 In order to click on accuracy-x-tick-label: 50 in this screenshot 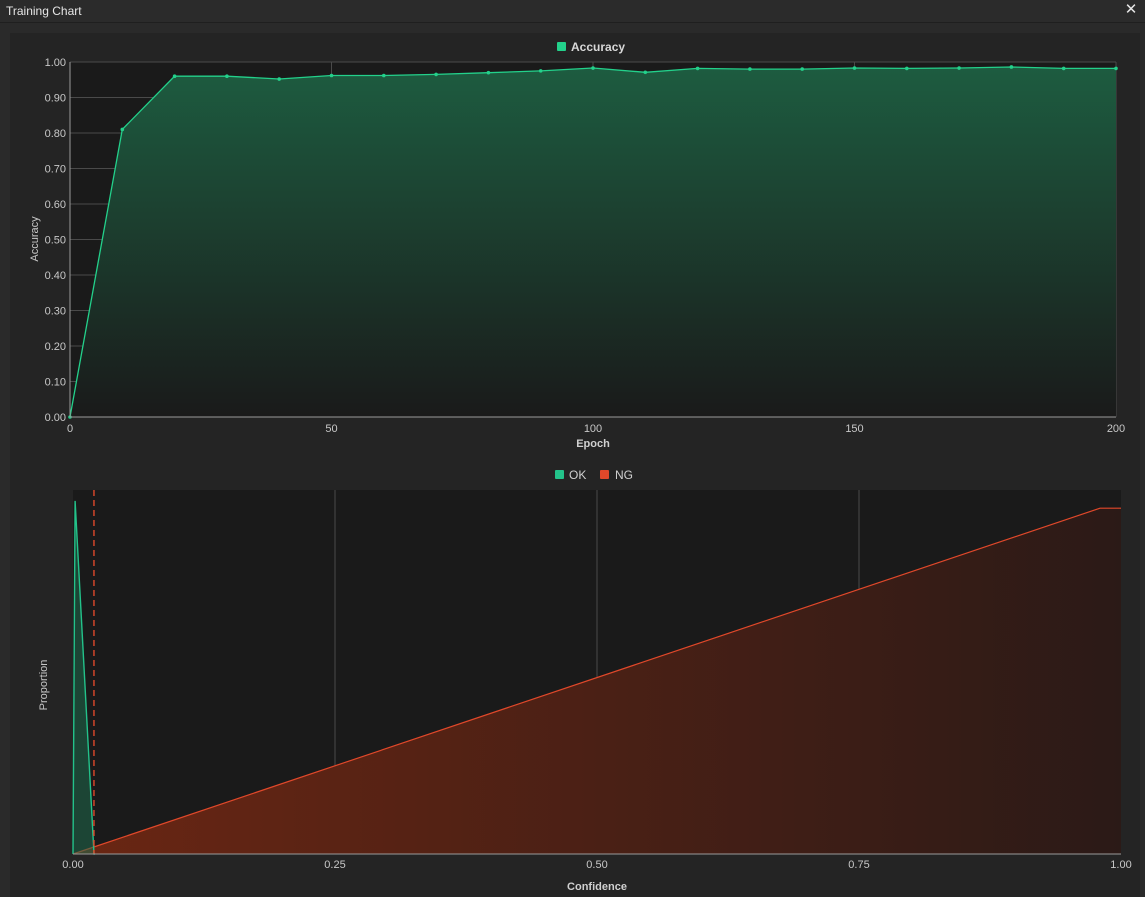, I will do `click(331, 429)`.